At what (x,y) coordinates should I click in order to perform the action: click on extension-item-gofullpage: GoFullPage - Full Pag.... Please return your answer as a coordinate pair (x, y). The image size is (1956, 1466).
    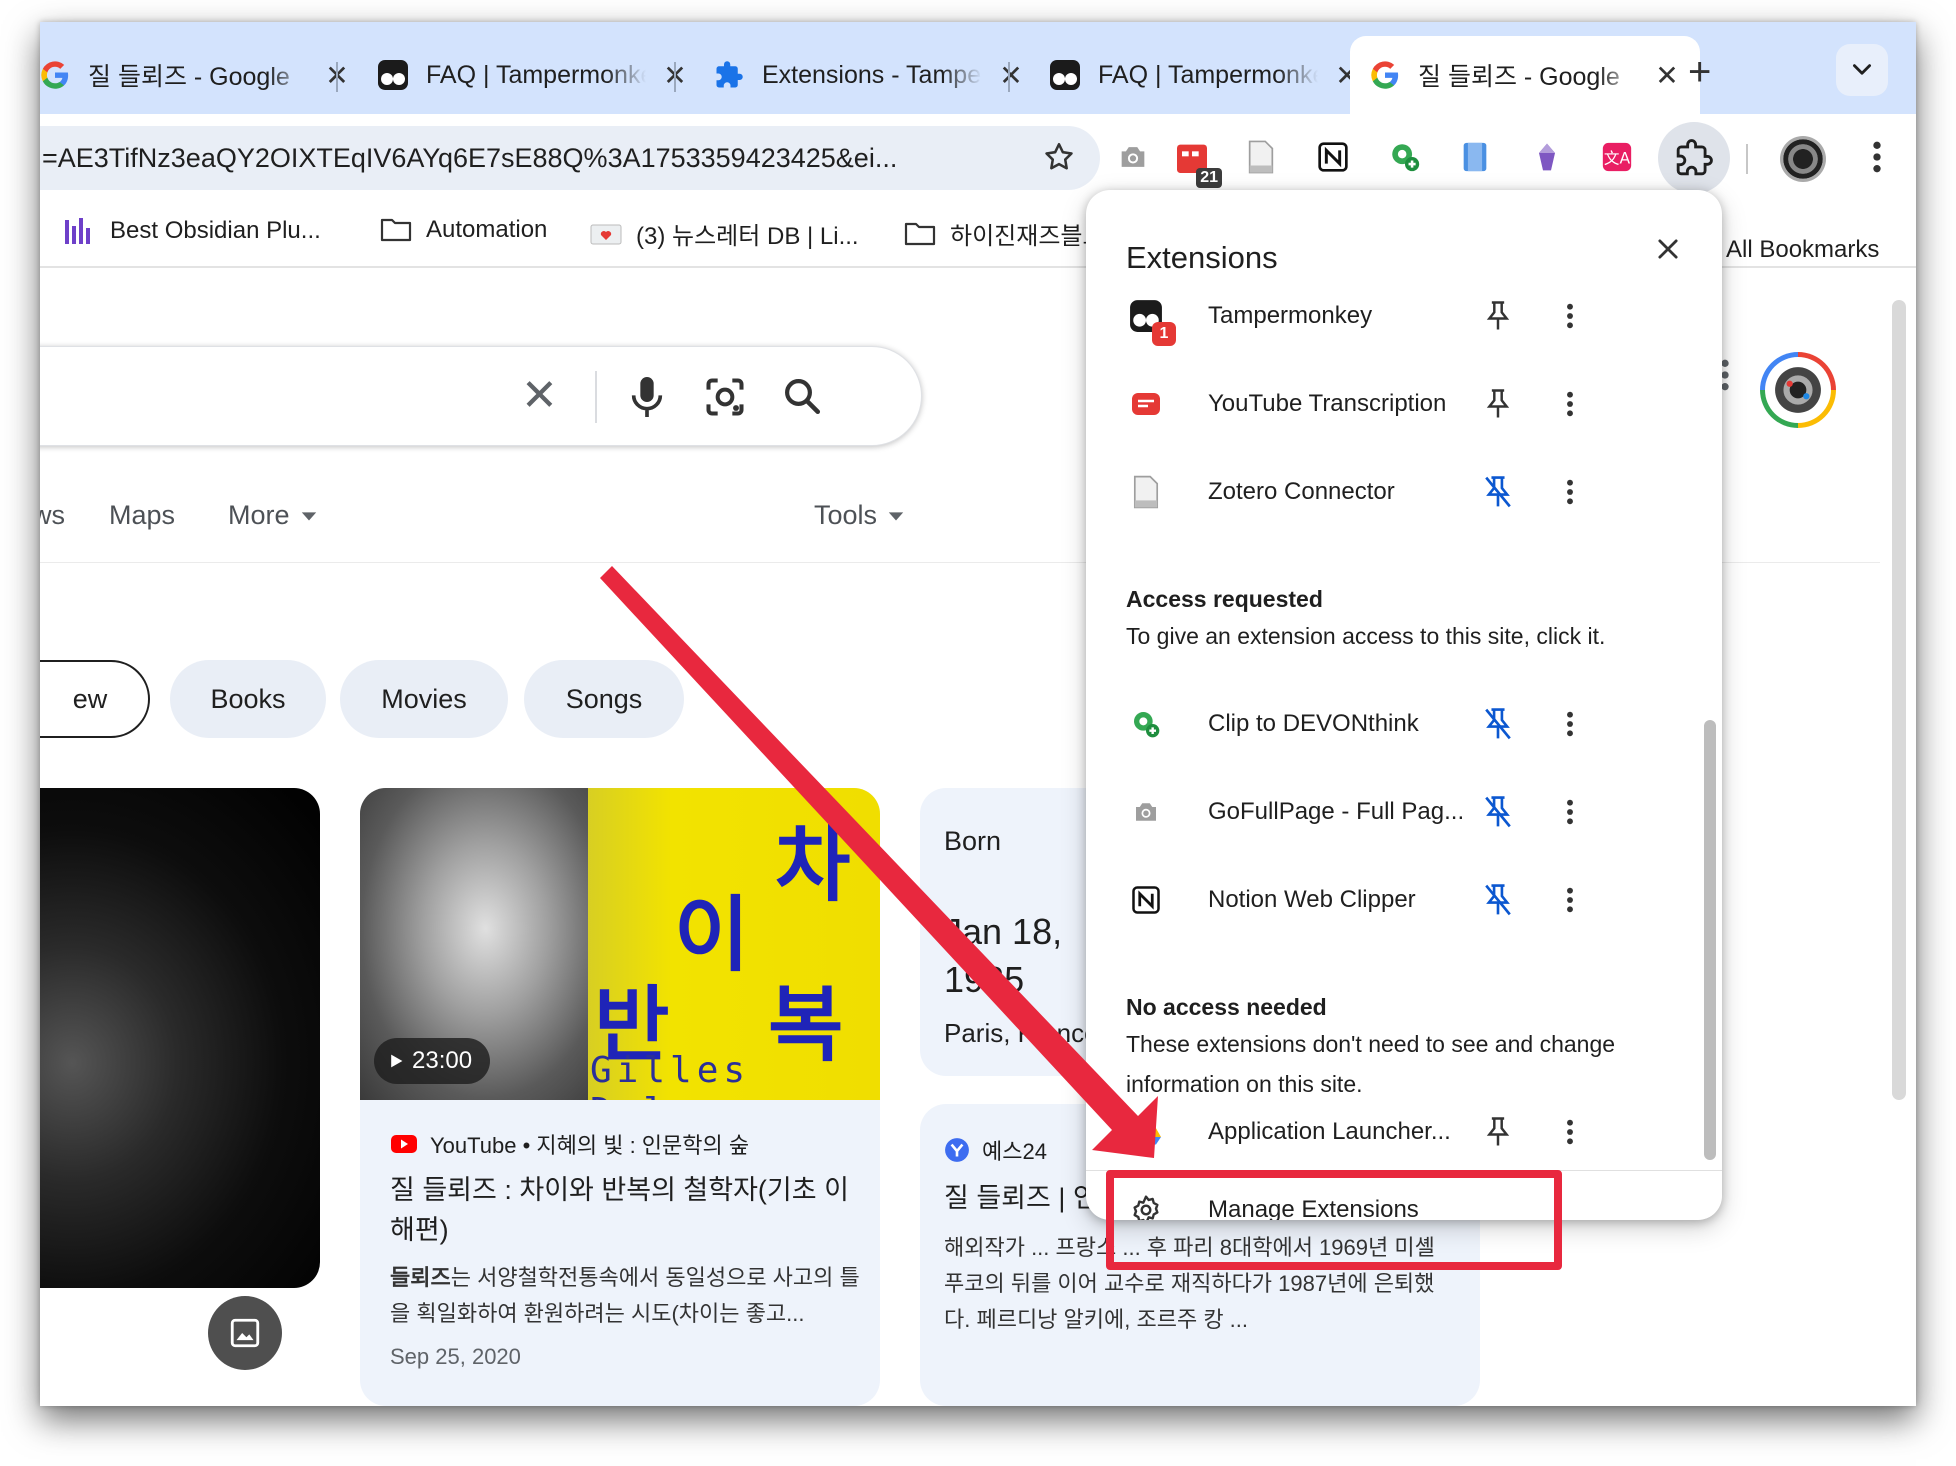
    Looking at the image, I should click on (1386, 812).